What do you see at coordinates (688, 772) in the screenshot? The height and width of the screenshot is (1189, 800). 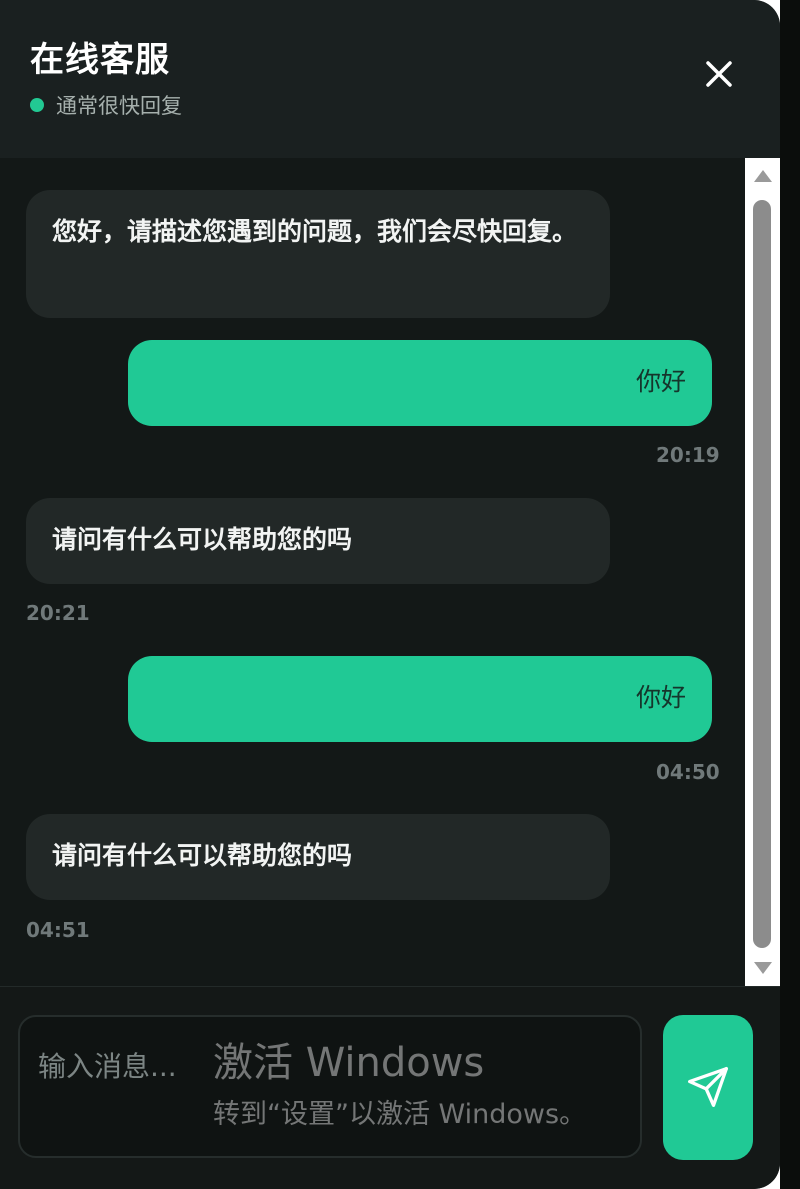 I see `message-time: 04:50` at bounding box center [688, 772].